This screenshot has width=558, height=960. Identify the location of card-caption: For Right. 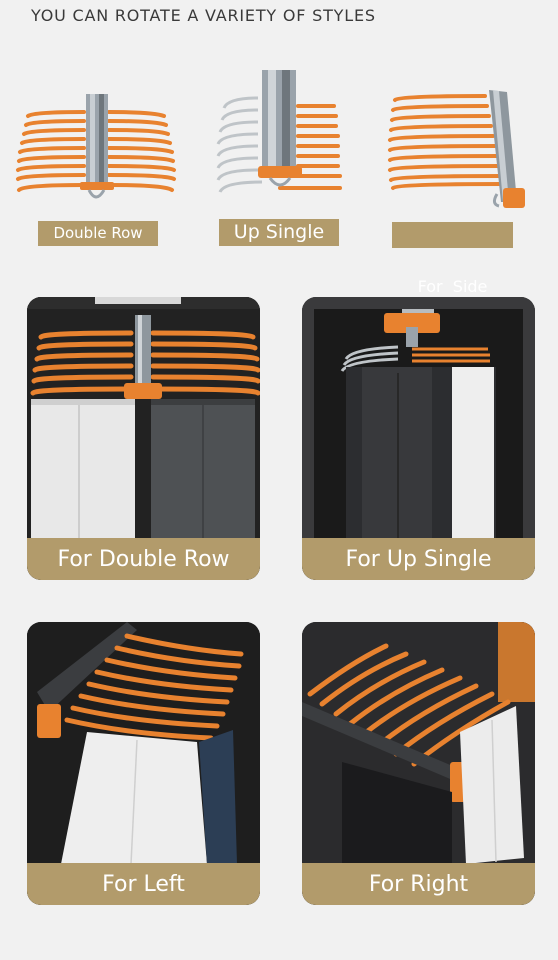
(418, 884).